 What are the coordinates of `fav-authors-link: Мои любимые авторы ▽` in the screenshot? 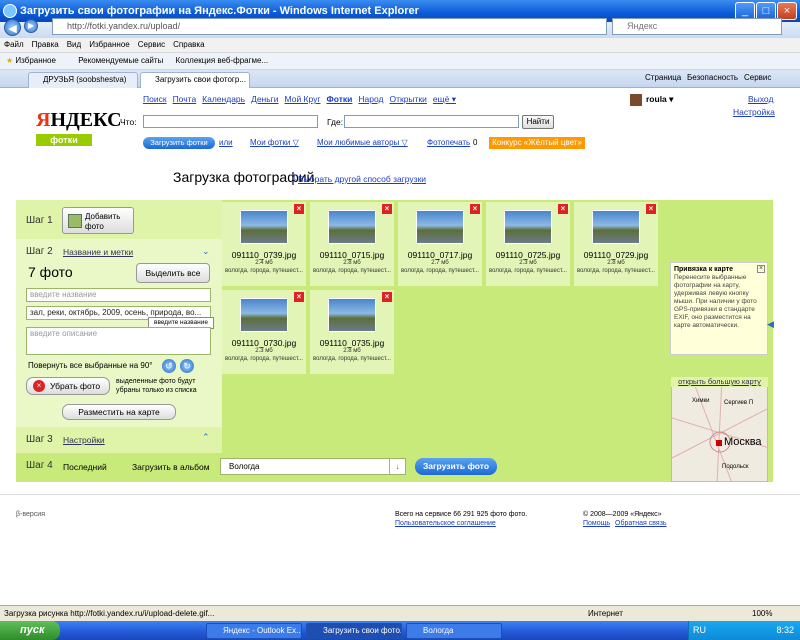 It's located at (362, 142).